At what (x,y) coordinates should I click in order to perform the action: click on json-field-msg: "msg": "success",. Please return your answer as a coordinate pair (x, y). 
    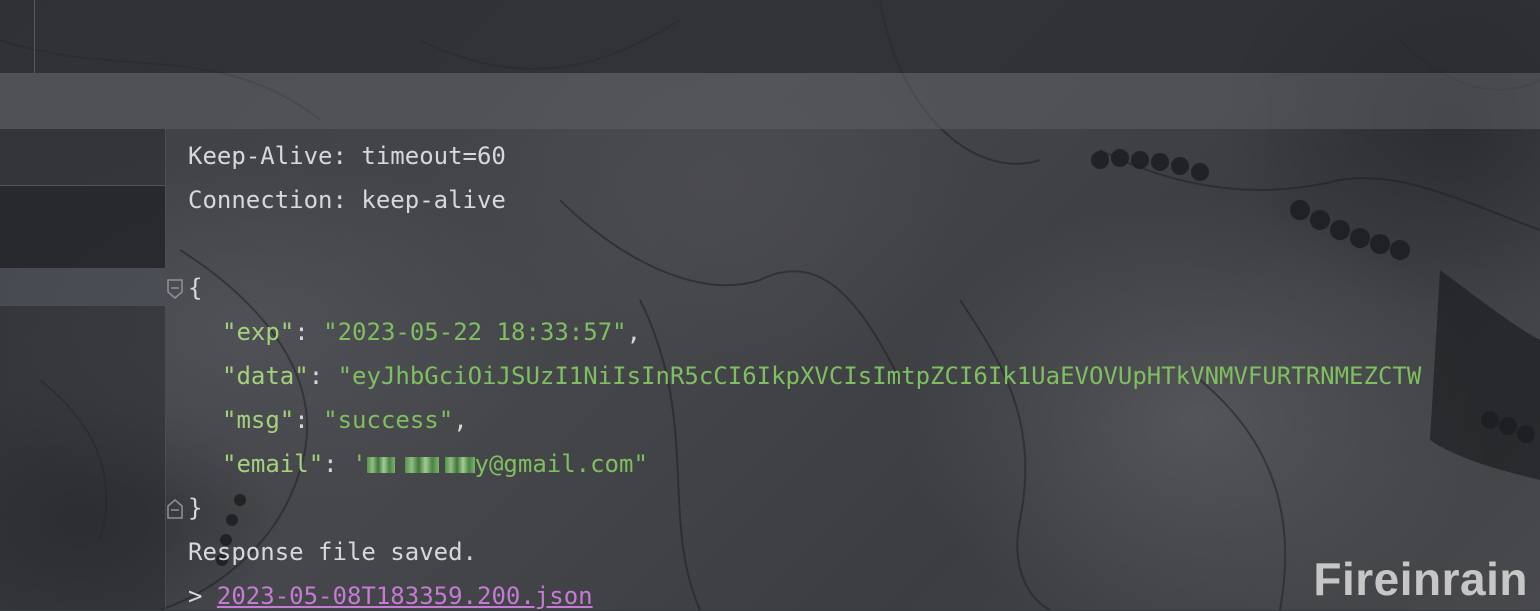
    Looking at the image, I should click on (345, 420).